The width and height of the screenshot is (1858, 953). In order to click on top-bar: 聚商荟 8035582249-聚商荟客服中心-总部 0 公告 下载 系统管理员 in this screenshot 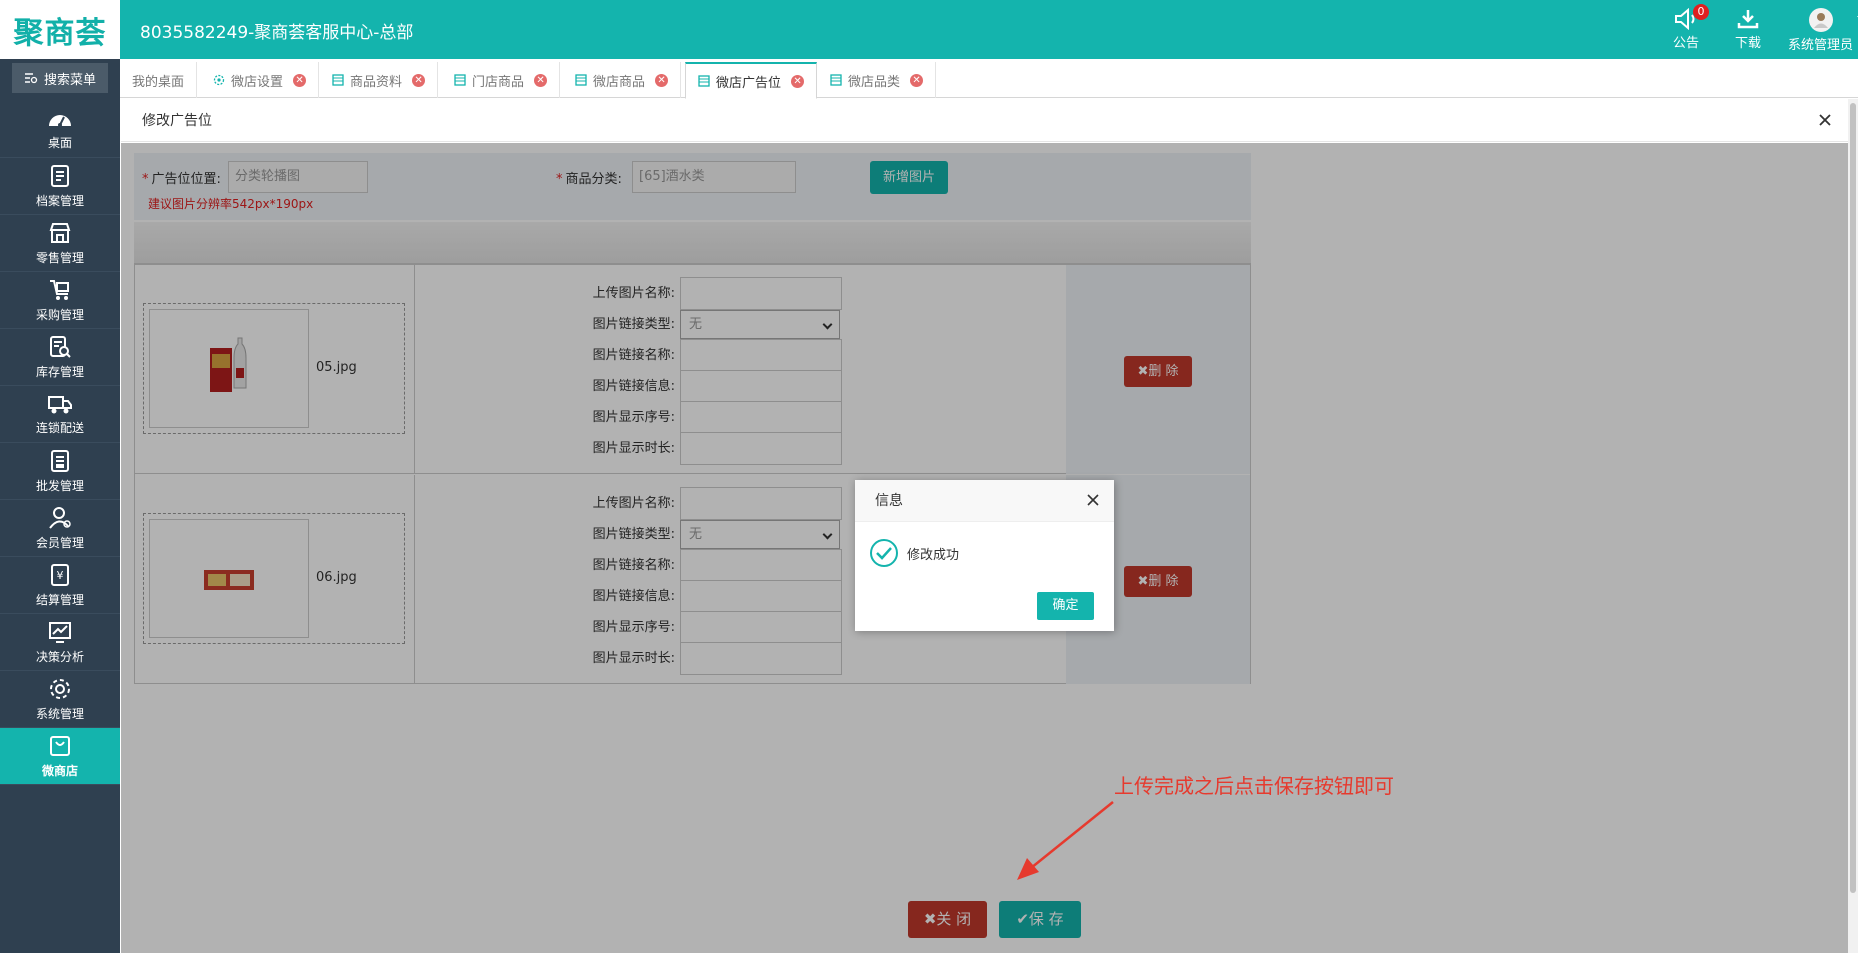, I will do `click(929, 29)`.